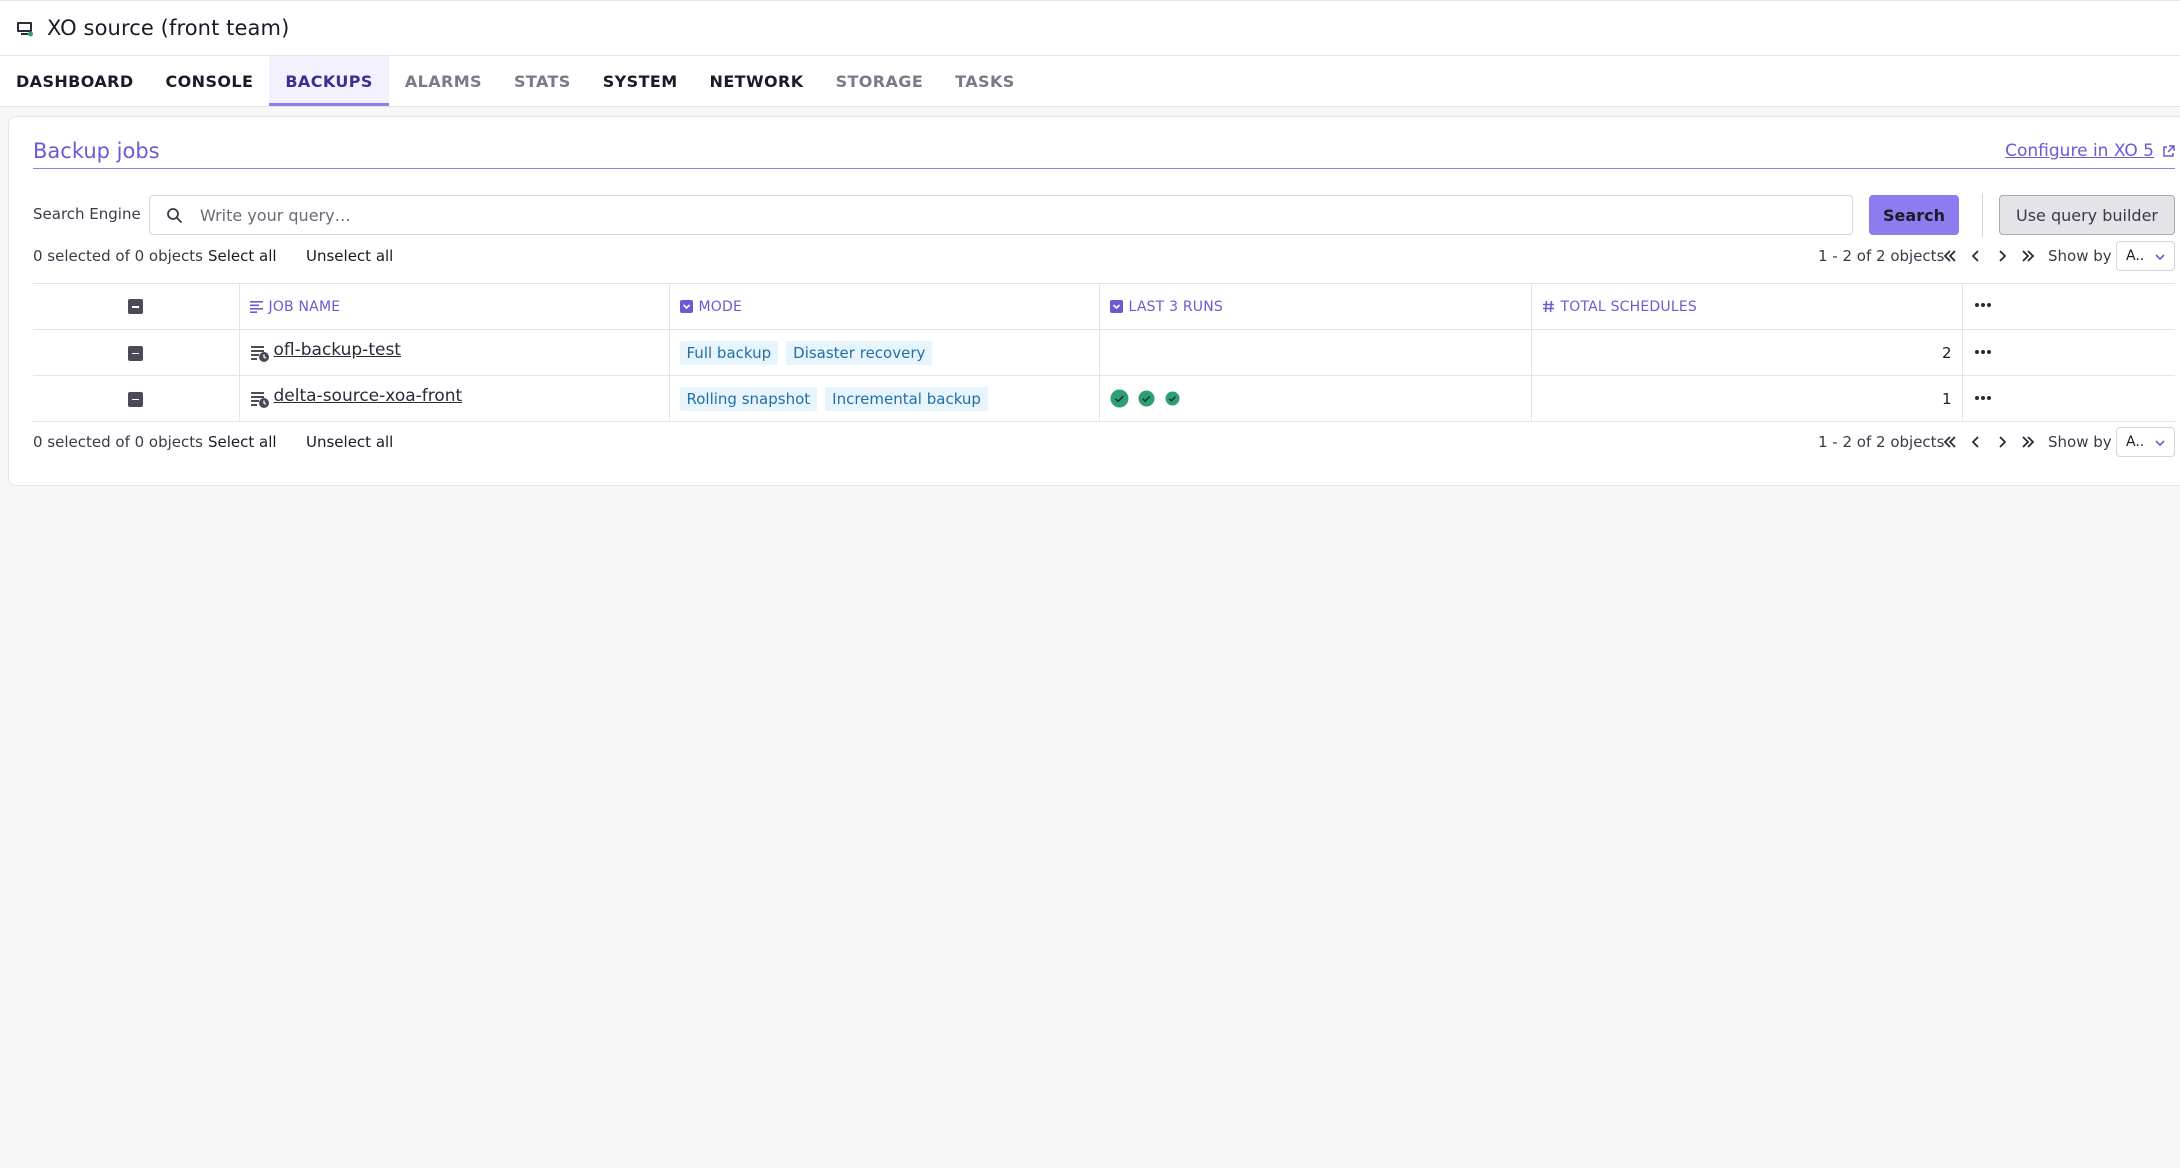  I want to click on hash-icon, so click(1548, 306).